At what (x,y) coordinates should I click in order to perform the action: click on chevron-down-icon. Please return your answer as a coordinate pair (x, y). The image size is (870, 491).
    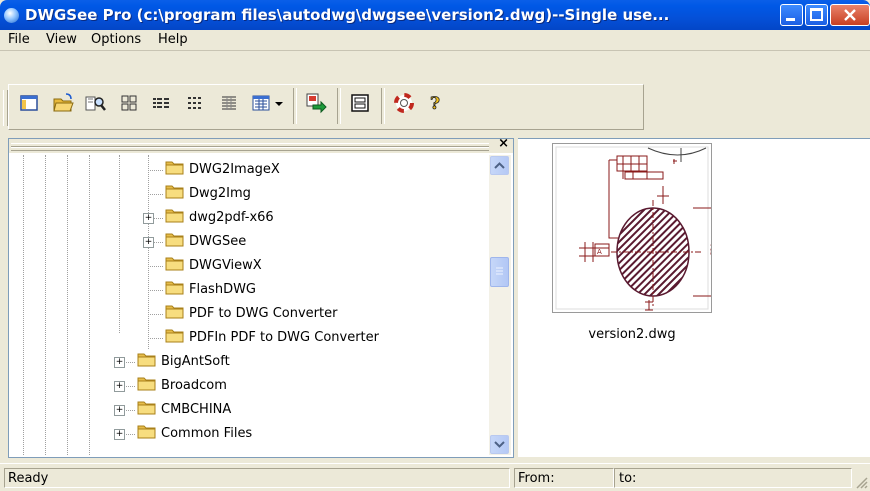
    Looking at the image, I should click on (499, 444).